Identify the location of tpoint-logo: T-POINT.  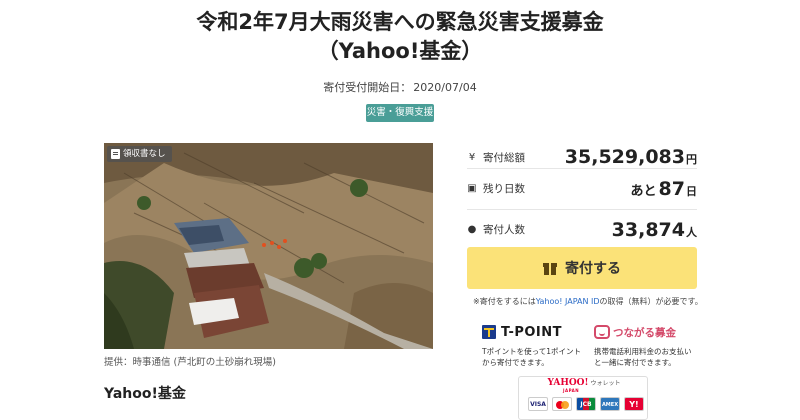
(537, 332).